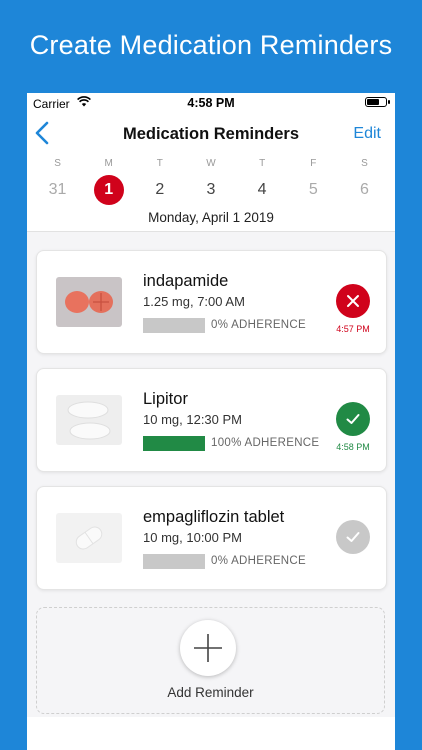 The height and width of the screenshot is (750, 422). I want to click on adherence-label: 100% ADHERENCE, so click(265, 443).